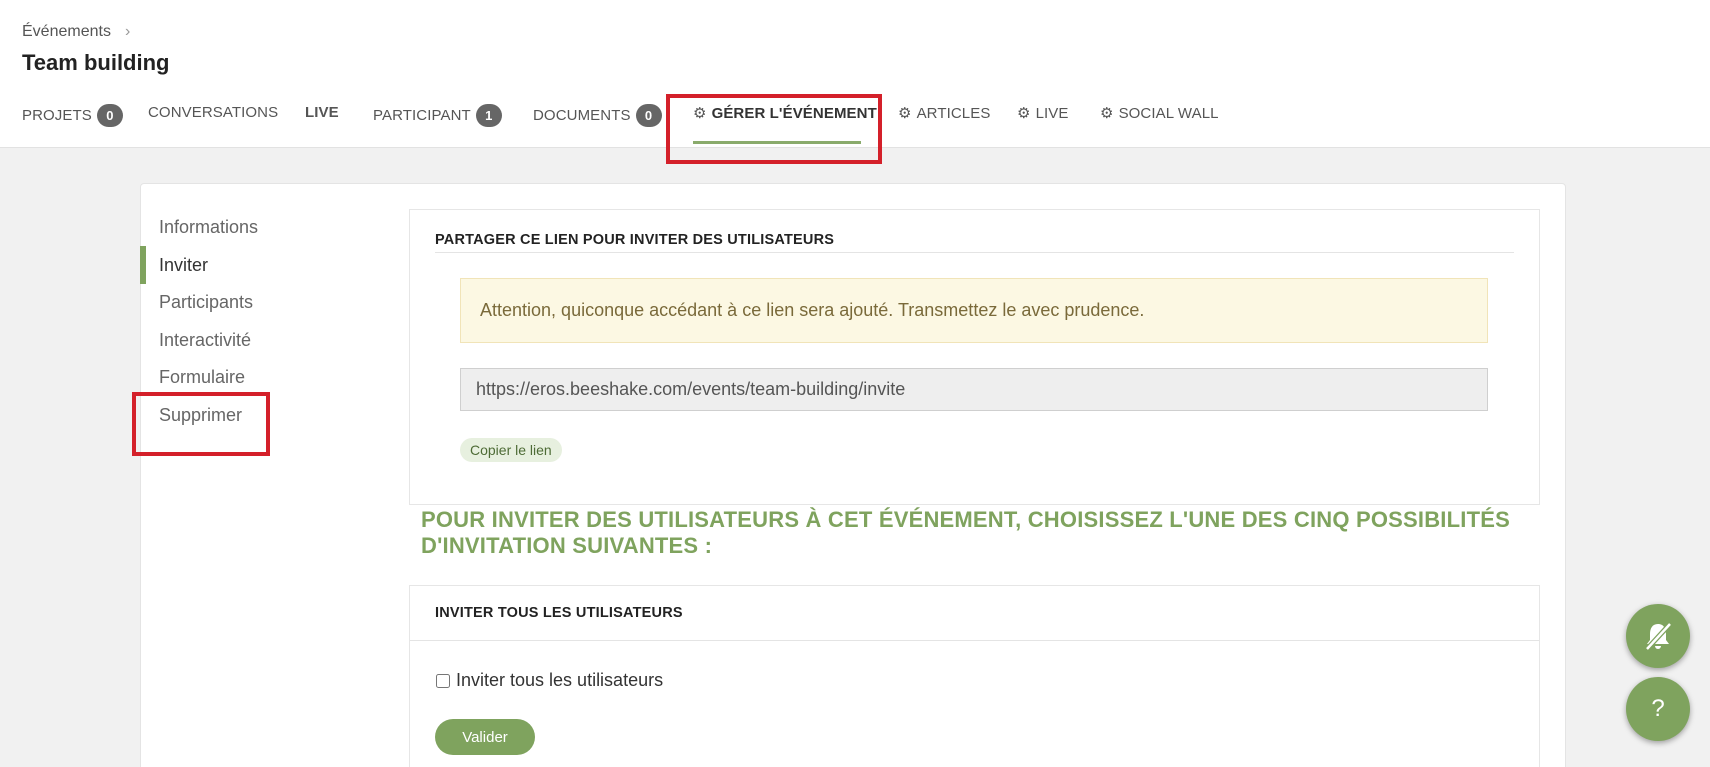 The width and height of the screenshot is (1710, 767). I want to click on page-title: Team building, so click(96, 62).